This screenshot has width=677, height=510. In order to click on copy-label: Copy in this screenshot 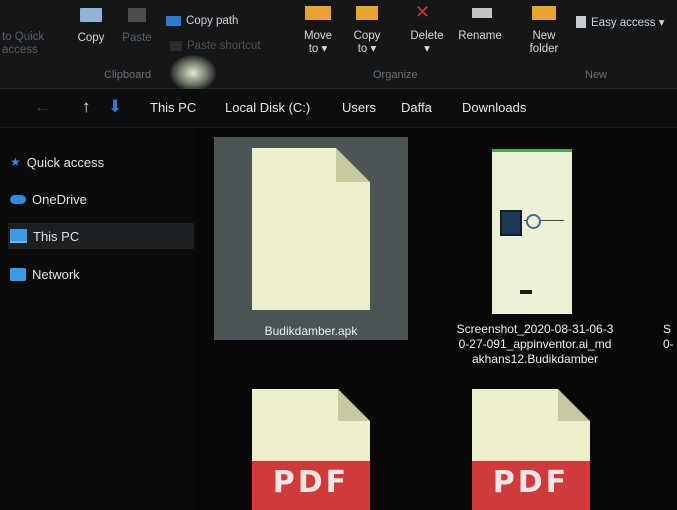, I will do `click(91, 38)`.